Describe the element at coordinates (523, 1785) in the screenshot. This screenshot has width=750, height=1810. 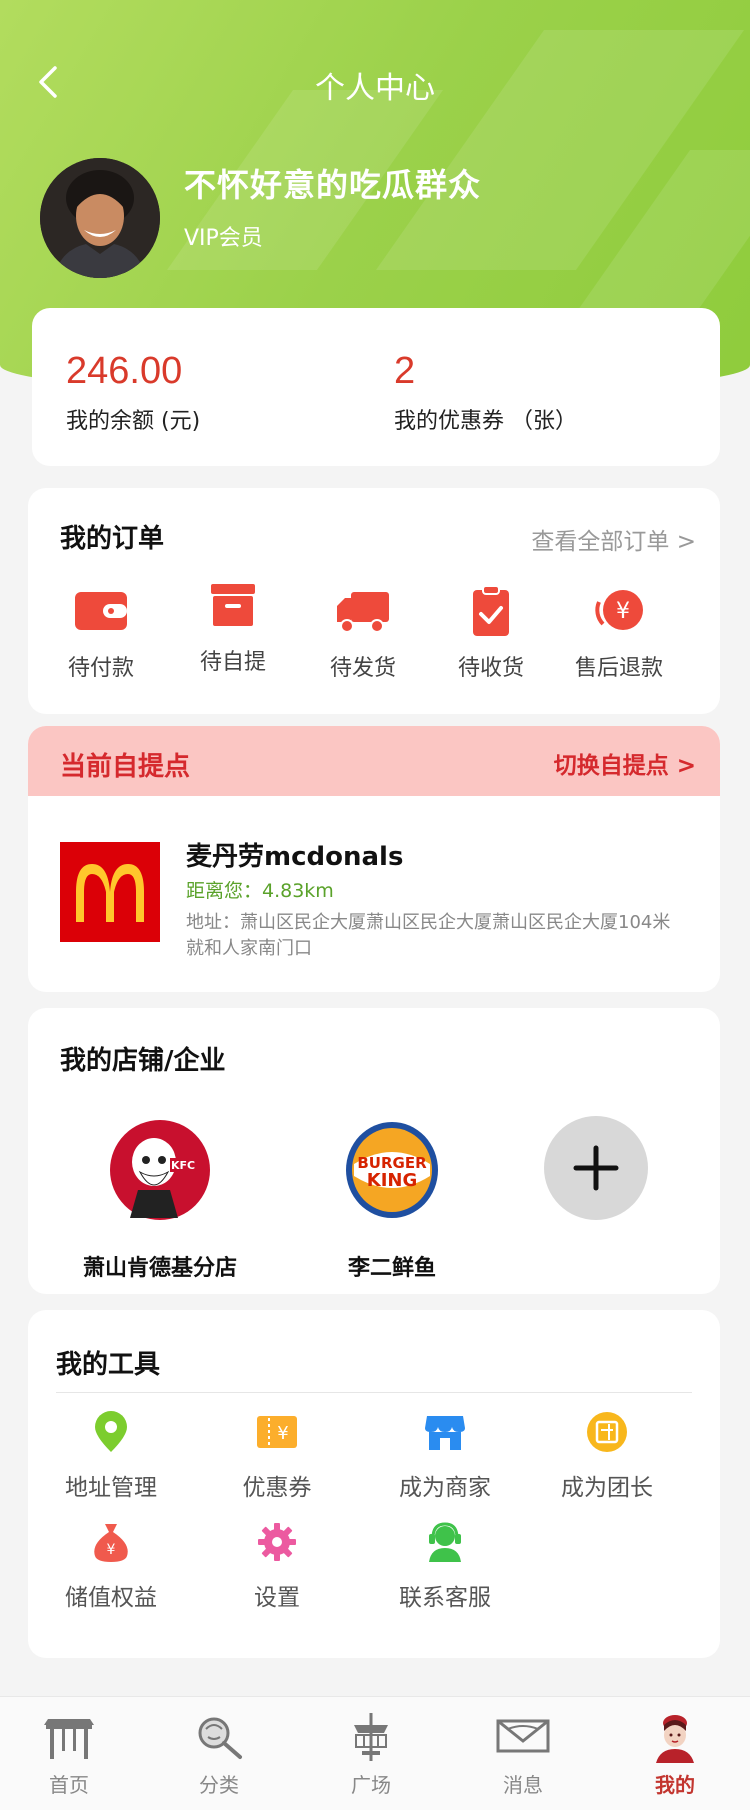
I see `tab-label: 消息` at that location.